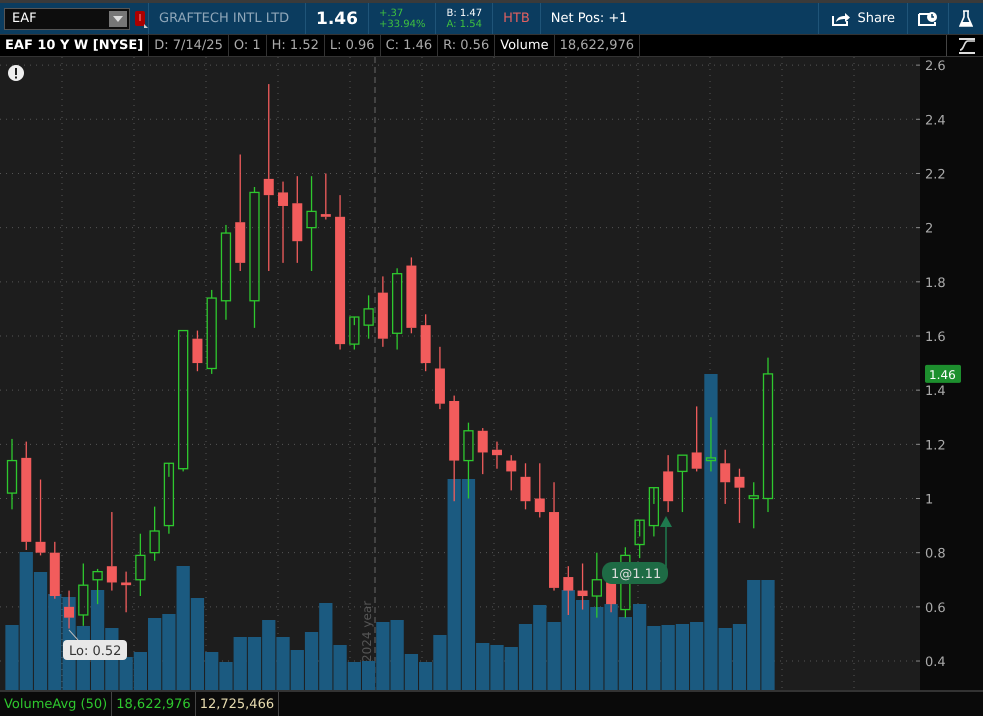 This screenshot has height=716, width=983. Describe the element at coordinates (238, 704) in the screenshot. I see `study-average: 12,725,466` at that location.